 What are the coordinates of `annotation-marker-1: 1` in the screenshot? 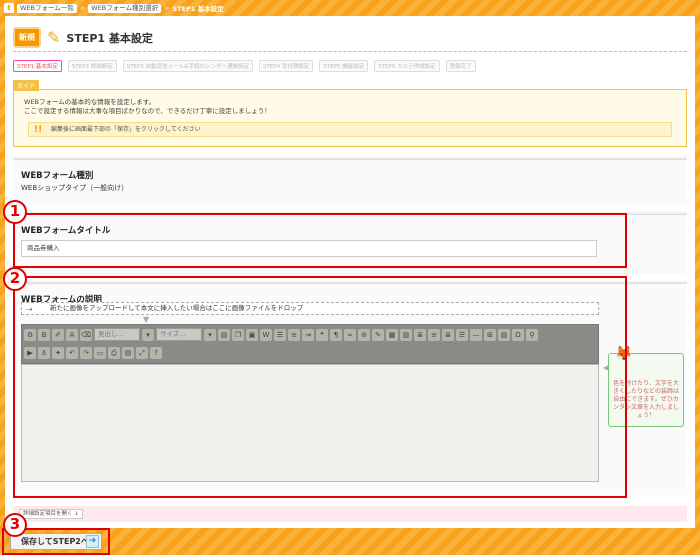 It's located at (15, 212).